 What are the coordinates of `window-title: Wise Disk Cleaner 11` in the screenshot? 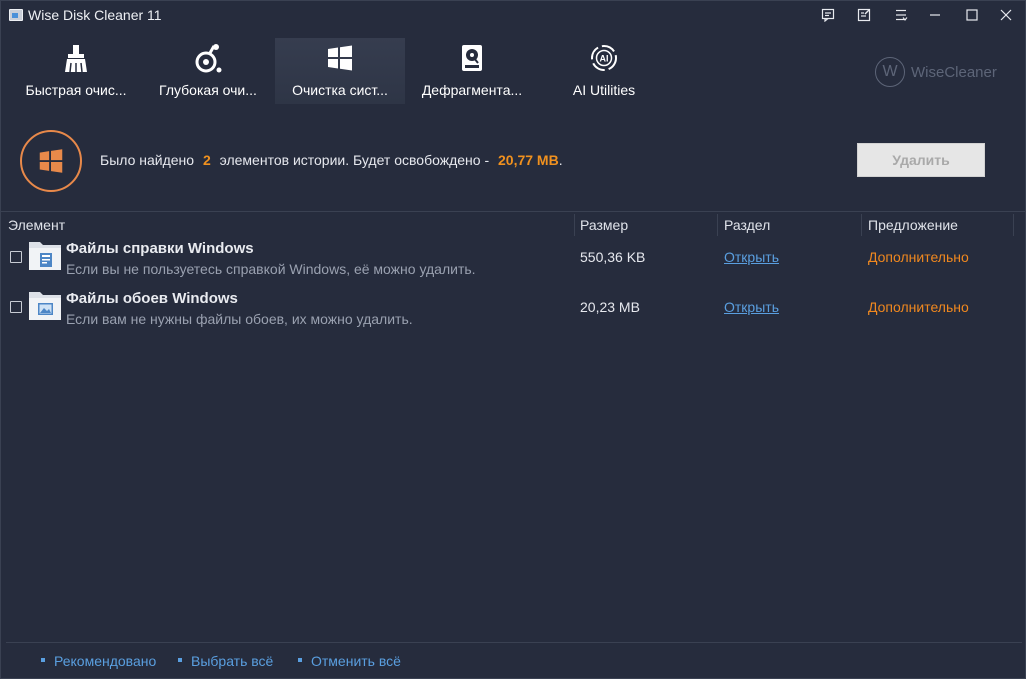 It's located at (95, 15).